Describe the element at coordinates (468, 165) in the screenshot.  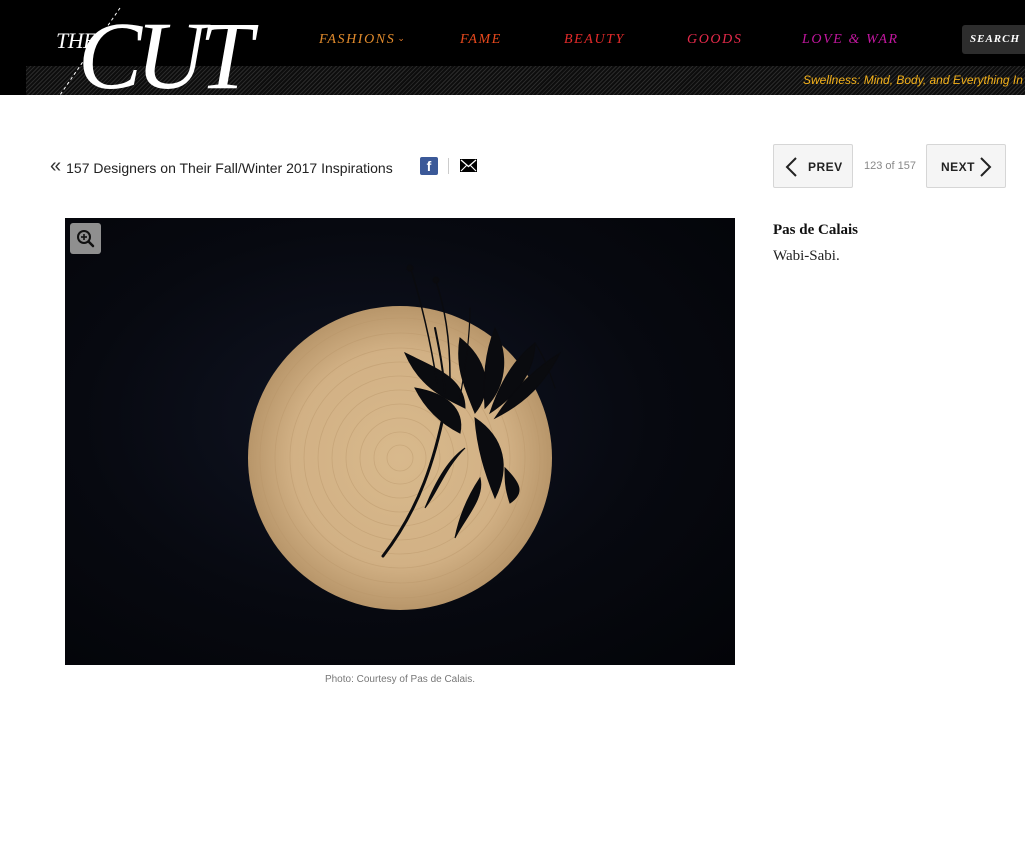
I see `email-icon` at that location.